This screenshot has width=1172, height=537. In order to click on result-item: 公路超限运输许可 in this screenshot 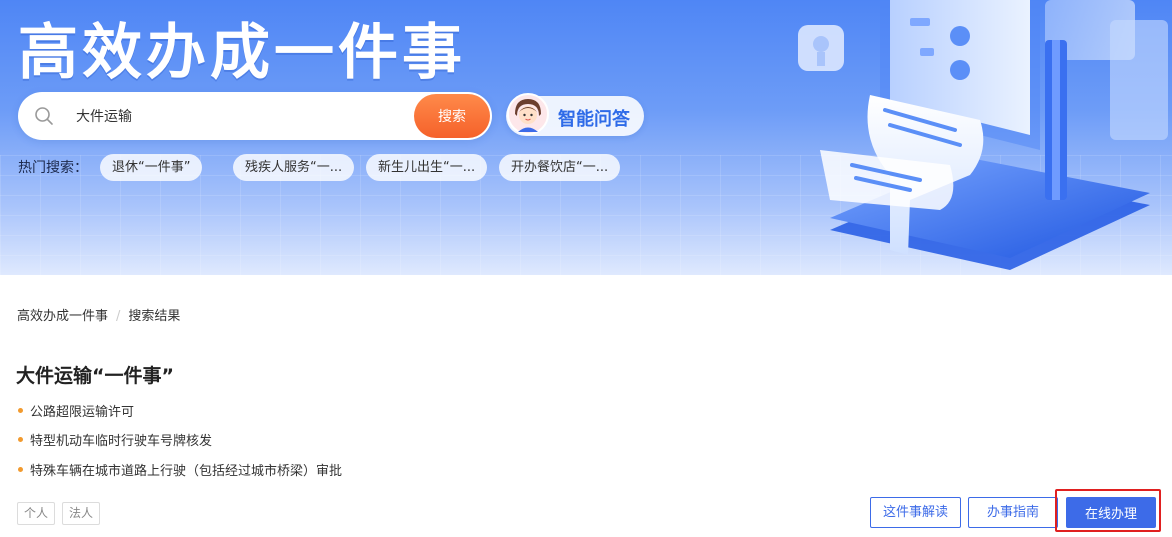, I will do `click(76, 410)`.